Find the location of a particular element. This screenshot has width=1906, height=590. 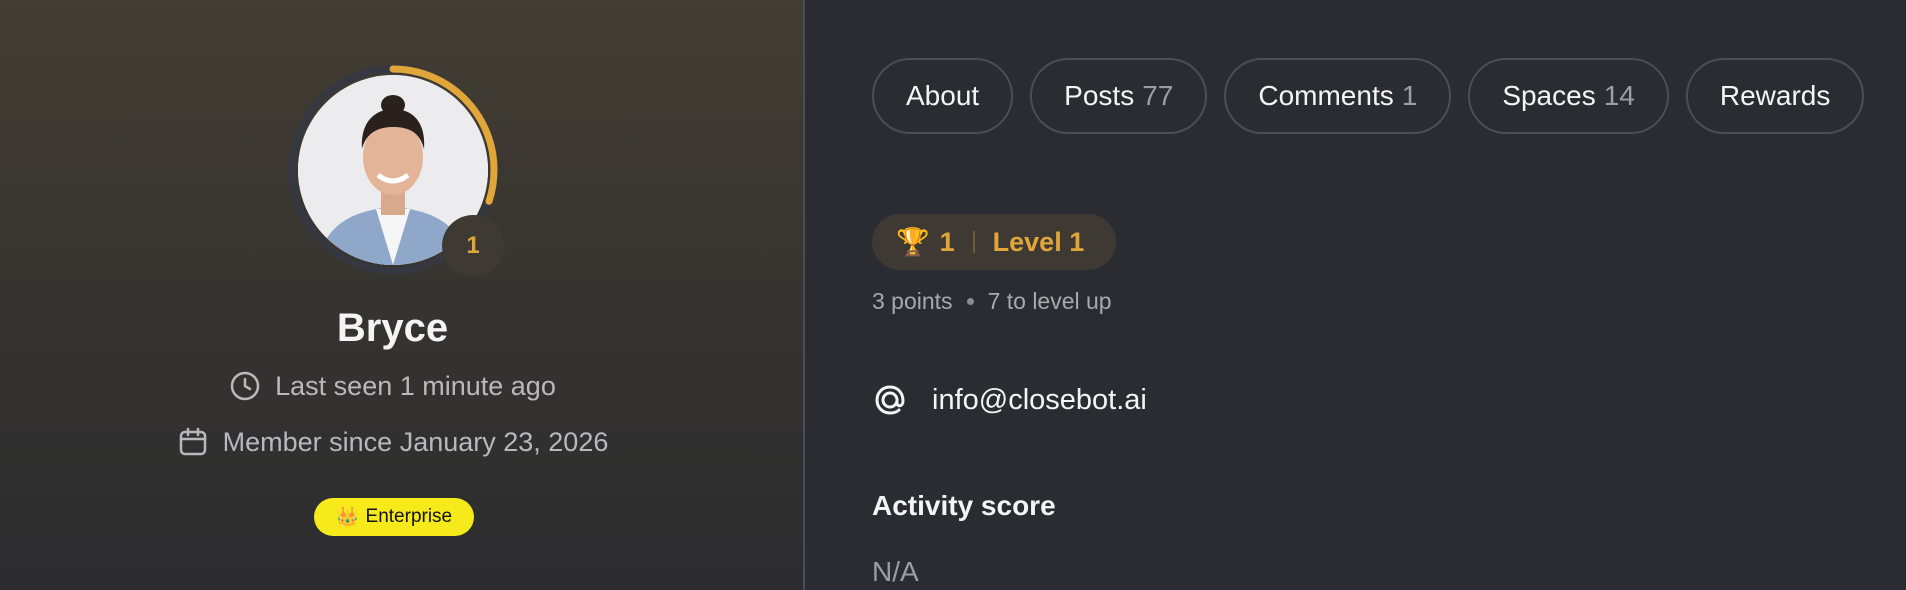

calendar-icon is located at coordinates (192, 441).